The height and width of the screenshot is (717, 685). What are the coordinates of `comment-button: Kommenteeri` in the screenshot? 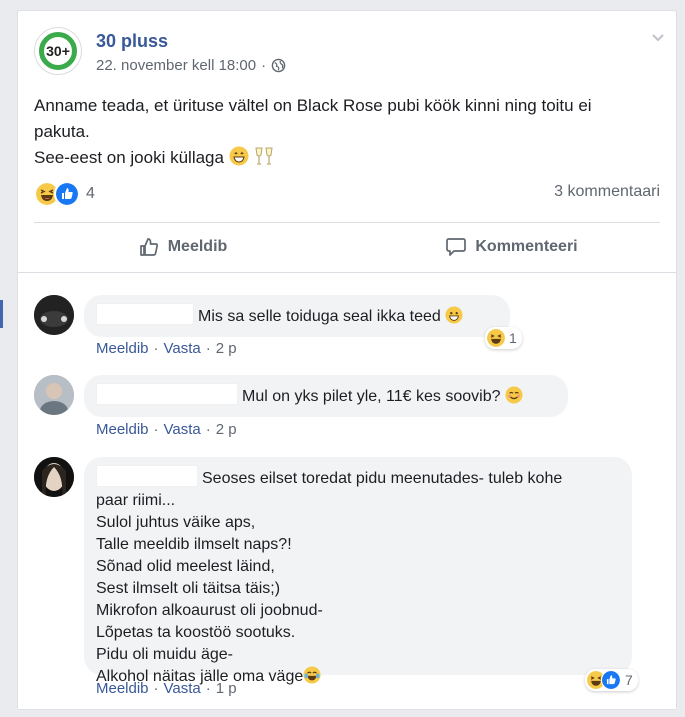 It's located at (511, 247).